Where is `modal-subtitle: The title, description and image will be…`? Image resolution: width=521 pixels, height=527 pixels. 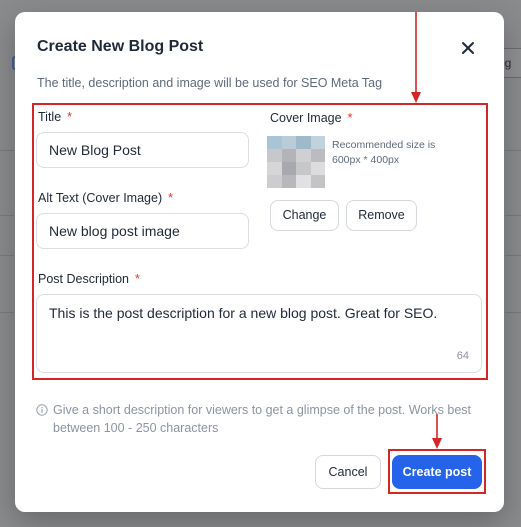 modal-subtitle: The title, description and image will be… is located at coordinates (210, 83).